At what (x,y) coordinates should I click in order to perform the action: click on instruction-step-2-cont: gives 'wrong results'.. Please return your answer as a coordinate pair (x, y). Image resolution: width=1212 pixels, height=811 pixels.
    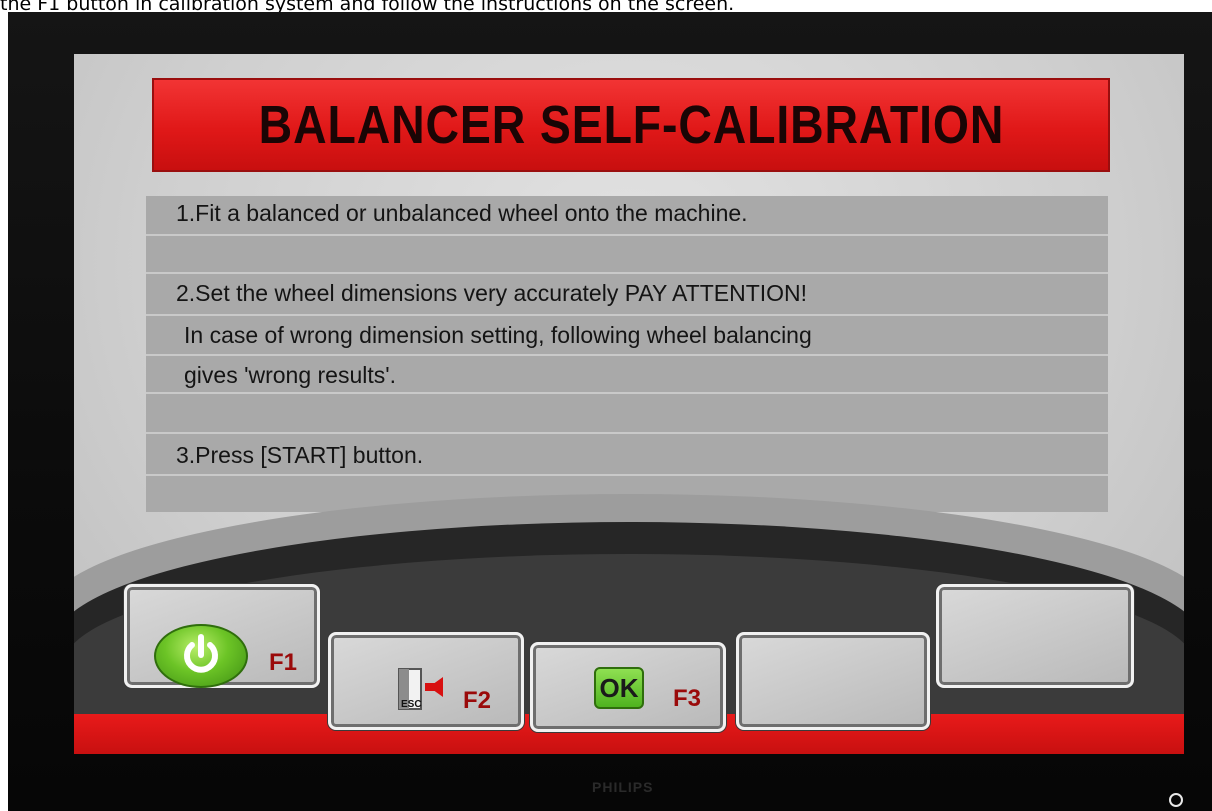
    Looking at the image, I should click on (290, 375).